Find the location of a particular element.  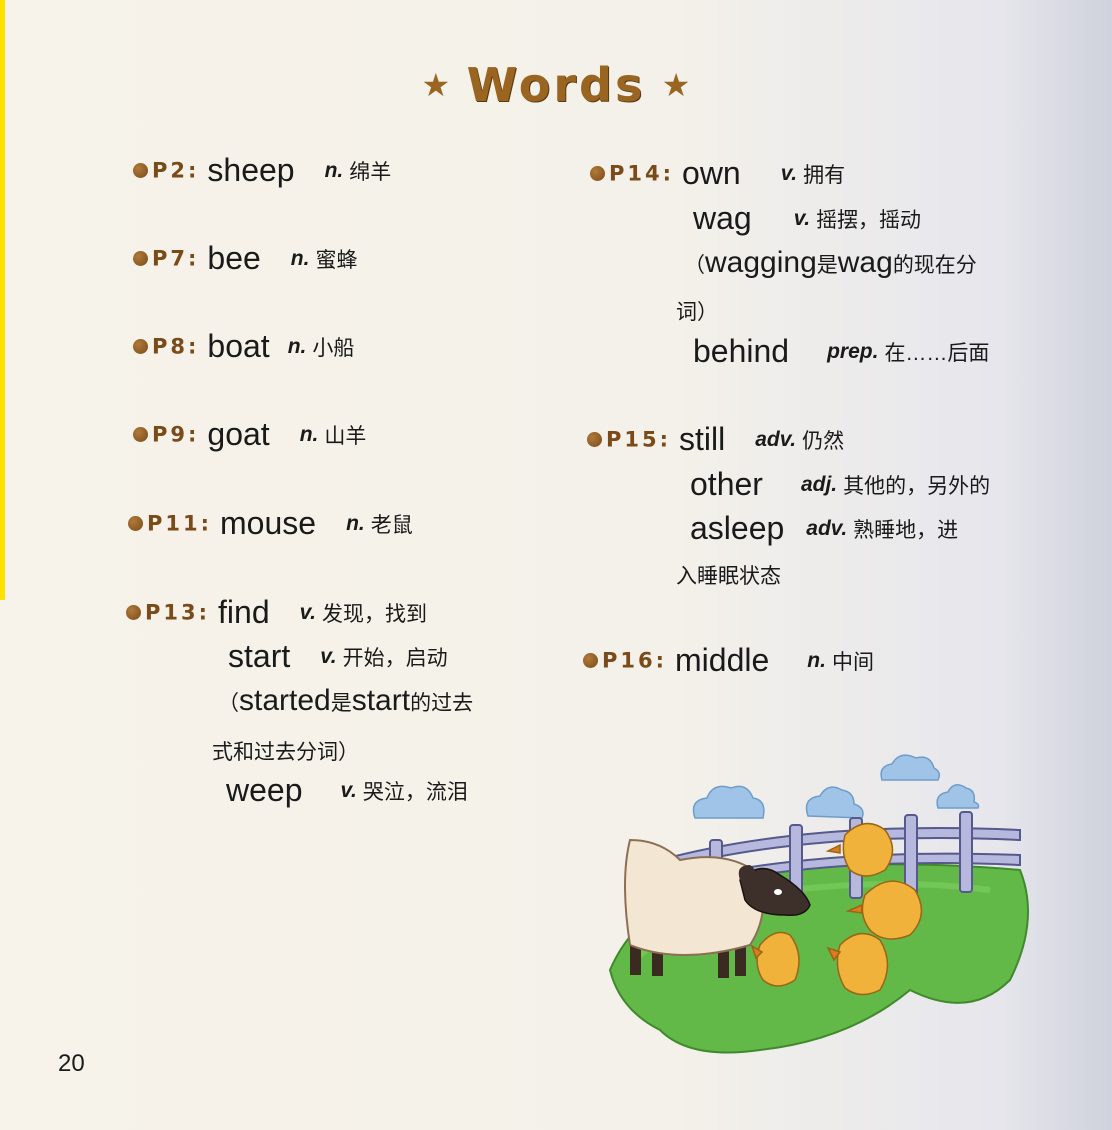

note-word: wagging is located at coordinates (761, 262).